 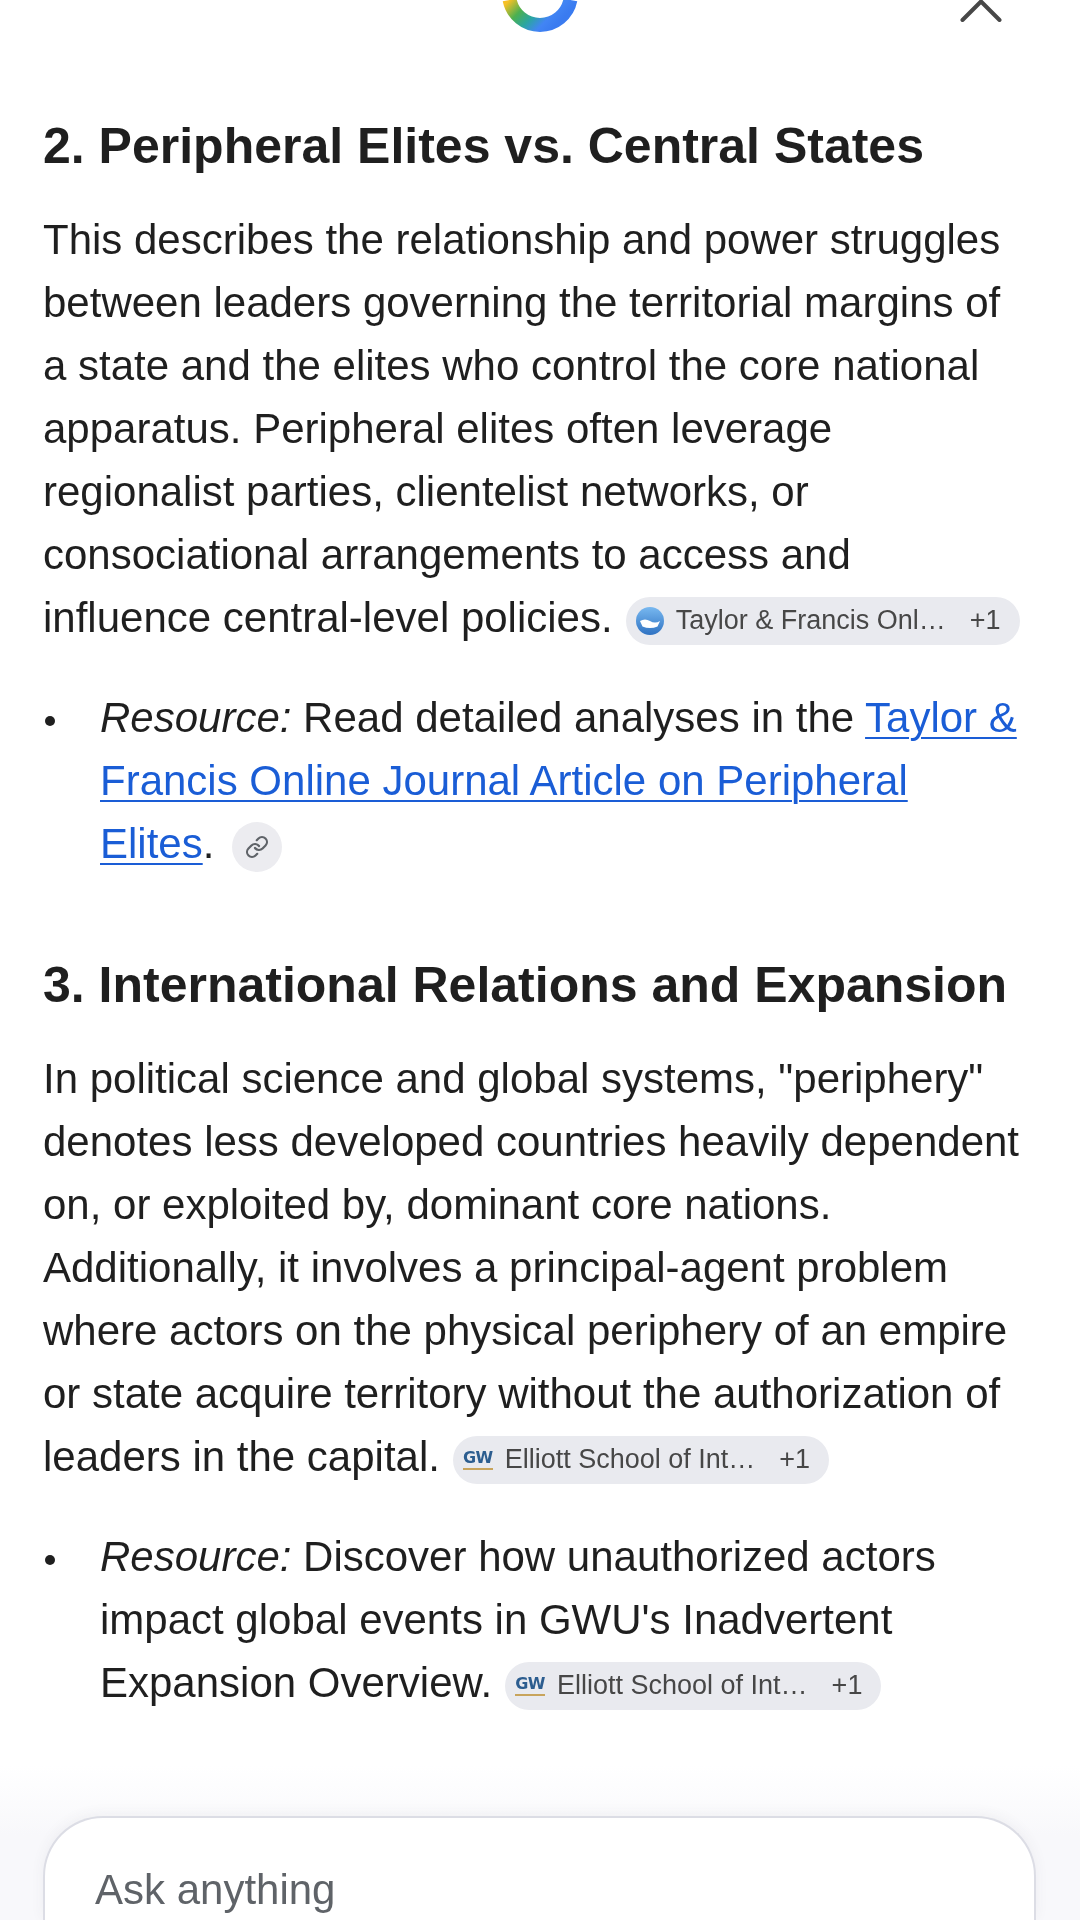 What do you see at coordinates (981, 11) in the screenshot?
I see `chevron-icon` at bounding box center [981, 11].